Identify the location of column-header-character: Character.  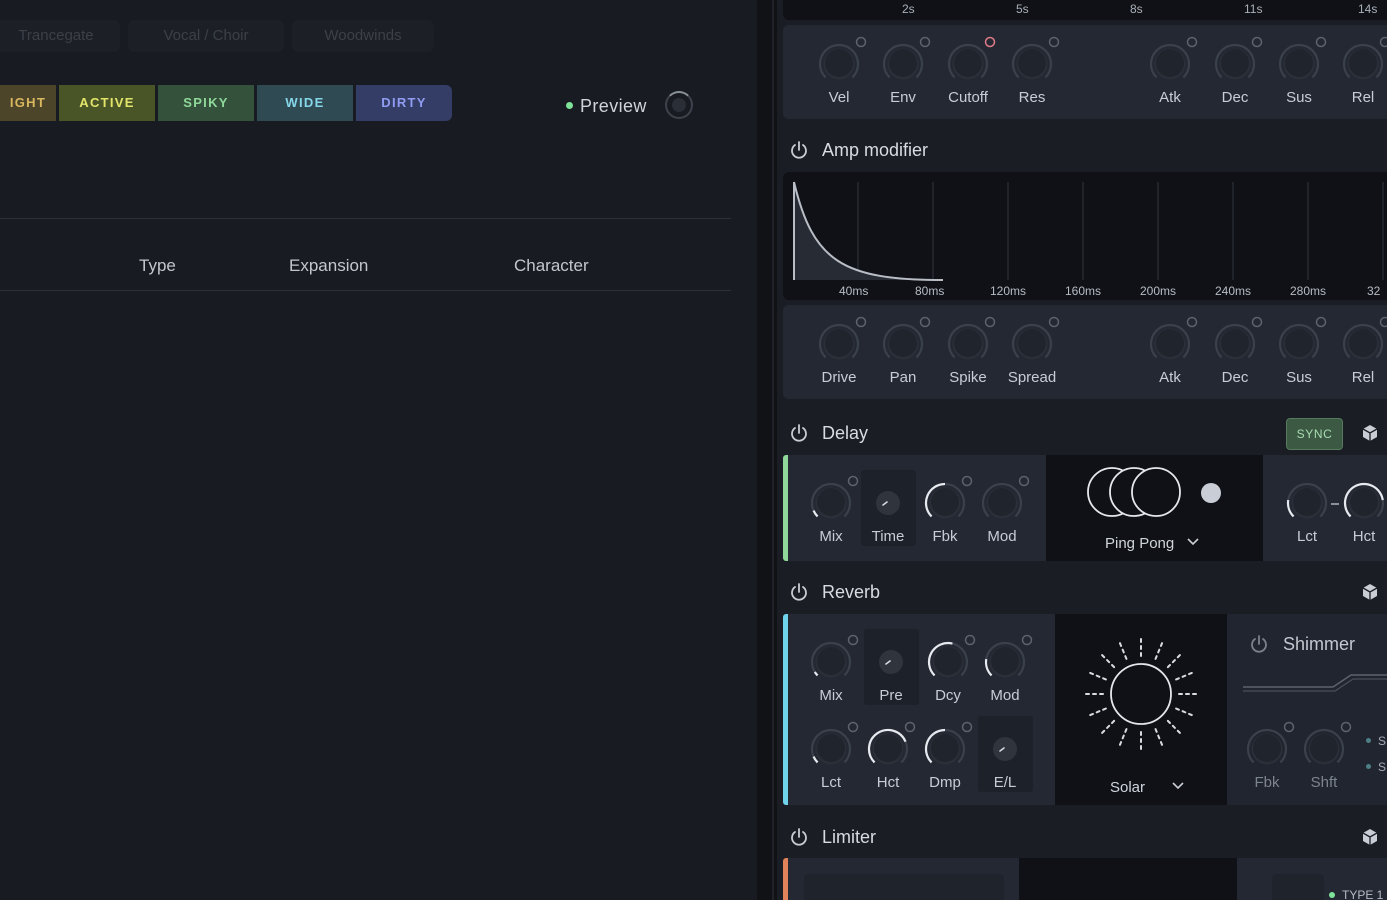
(551, 266).